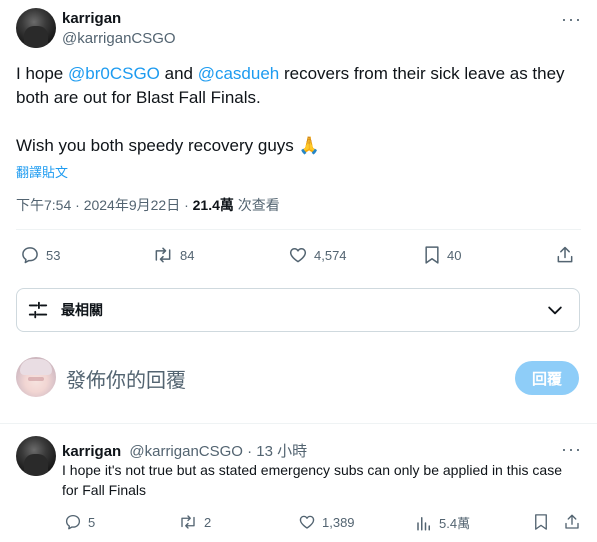 The width and height of the screenshot is (597, 542). What do you see at coordinates (36, 456) in the screenshot?
I see `reply-author-avatar` at bounding box center [36, 456].